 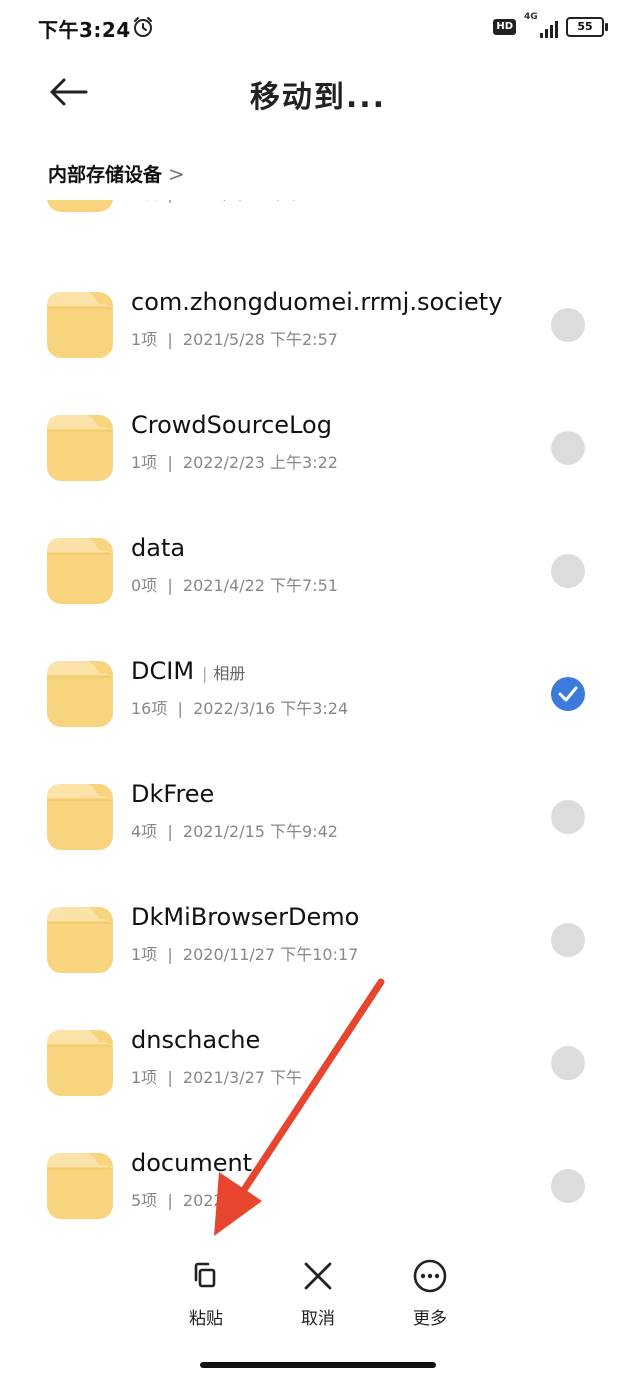 What do you see at coordinates (229, 673) in the screenshot?
I see `folder-tag-text: 相册` at bounding box center [229, 673].